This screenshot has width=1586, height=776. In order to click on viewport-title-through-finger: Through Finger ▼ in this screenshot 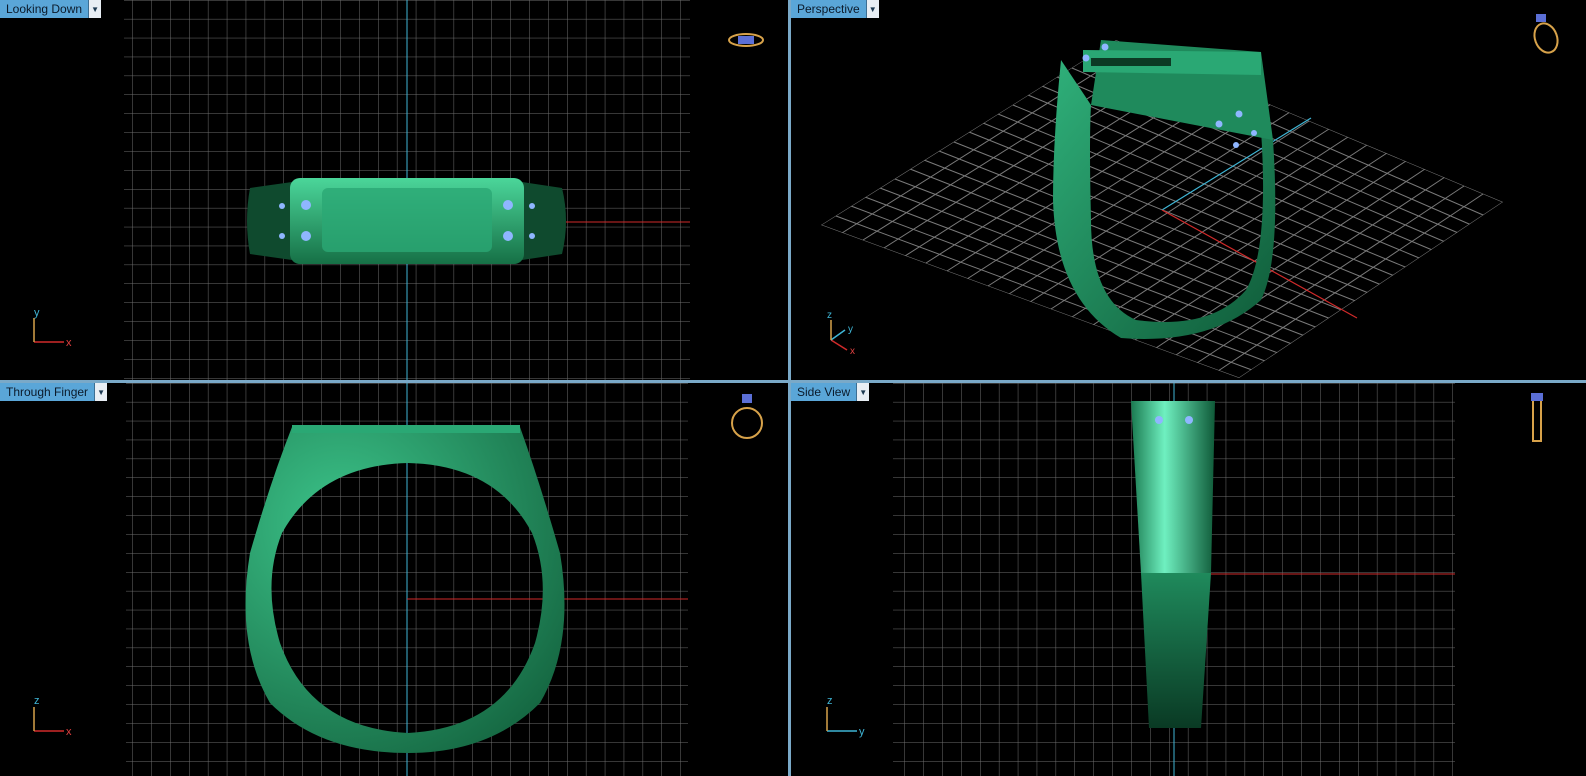, I will do `click(54, 392)`.